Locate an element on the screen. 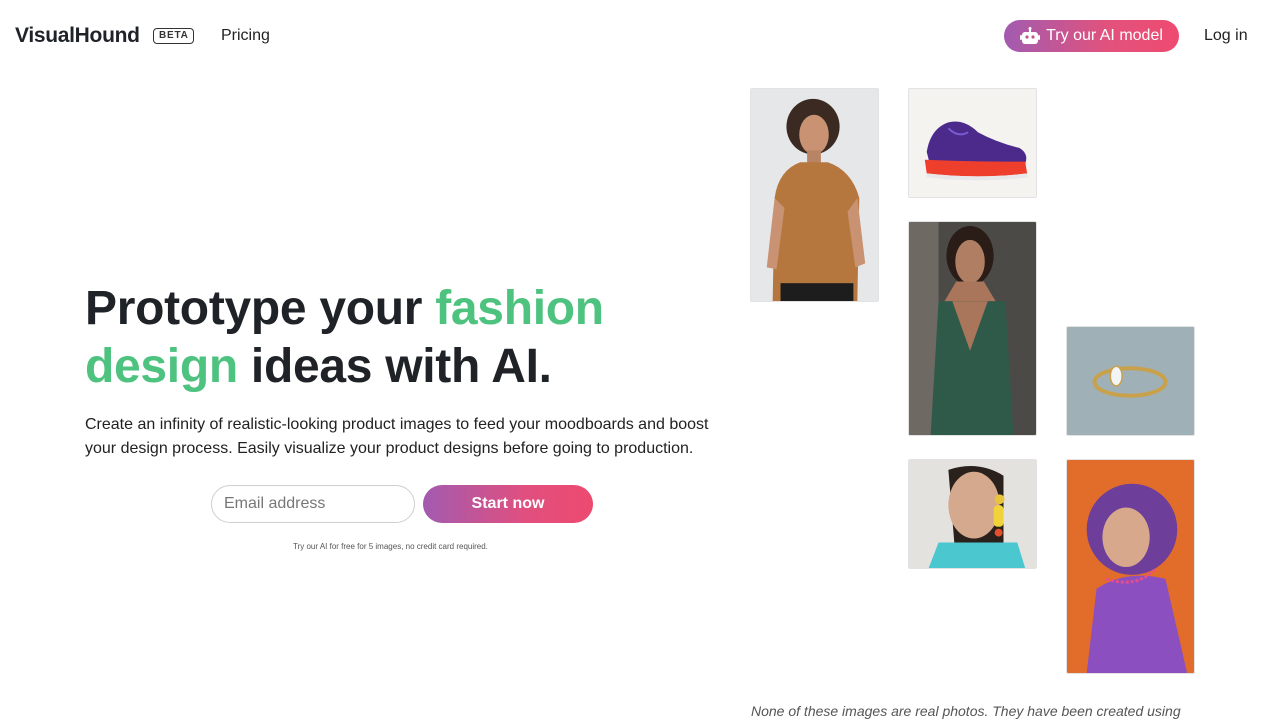  nav-link-pricing: Pricing is located at coordinates (245, 36).